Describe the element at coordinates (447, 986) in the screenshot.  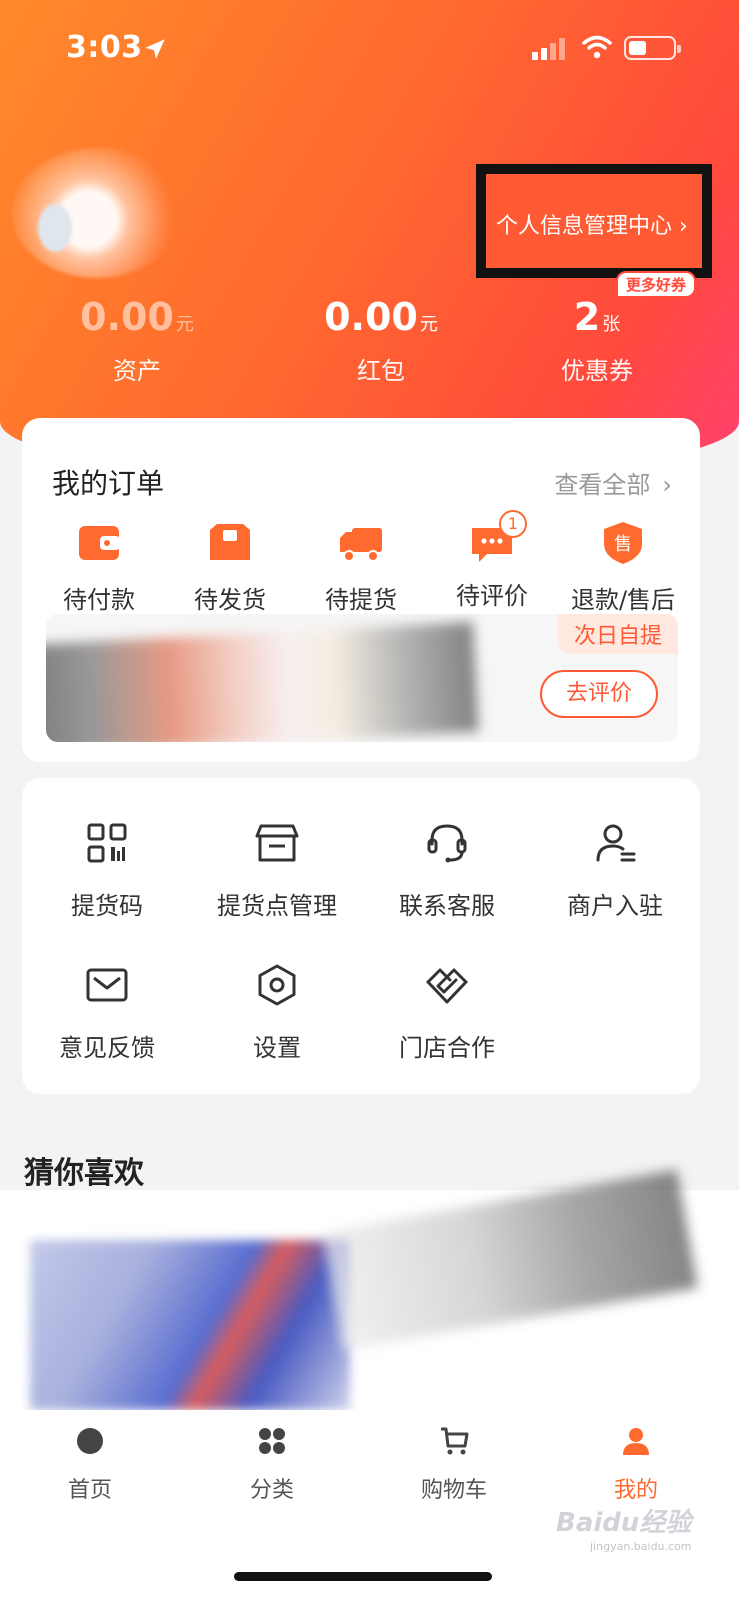
I see `handshake-icon` at that location.